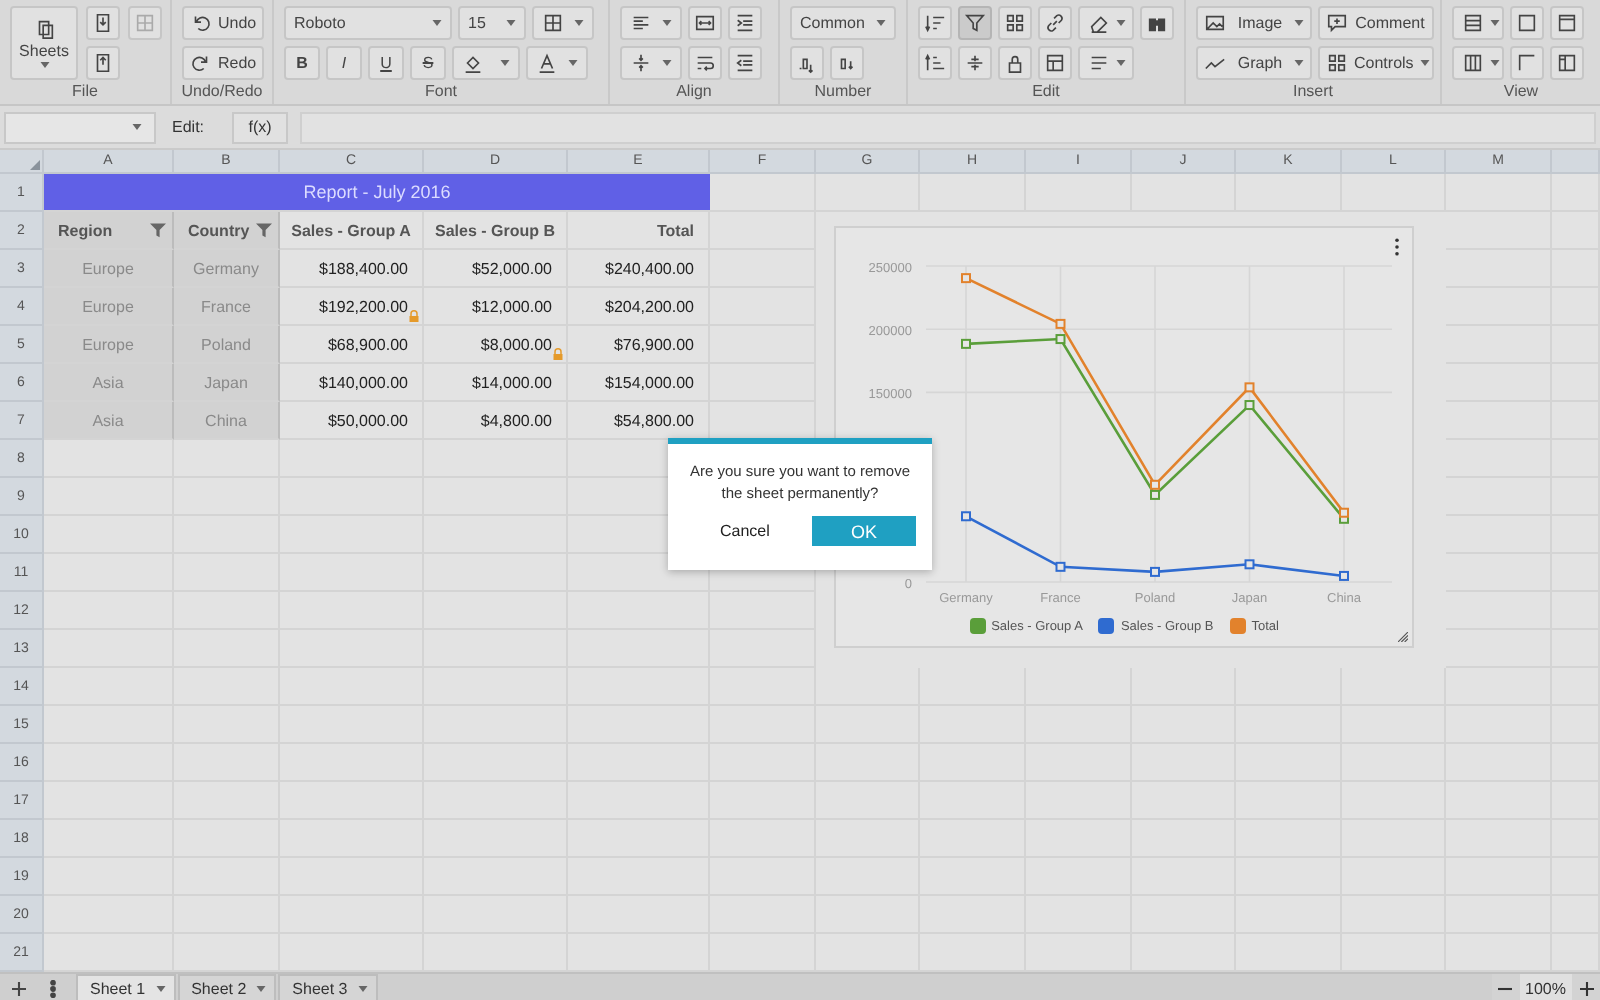 The height and width of the screenshot is (1000, 1600). Describe the element at coordinates (85, 230) in the screenshot. I see `header-text: Region` at that location.